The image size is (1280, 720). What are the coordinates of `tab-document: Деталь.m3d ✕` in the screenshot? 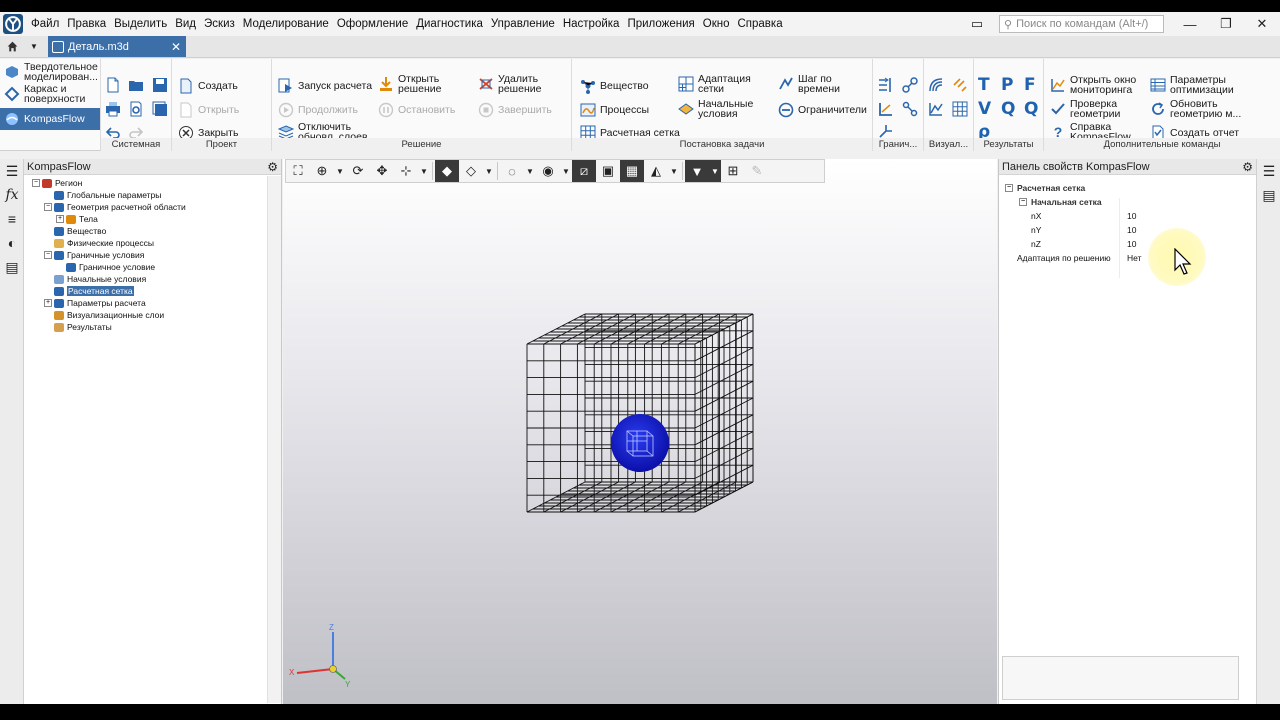 It's located at (117, 46).